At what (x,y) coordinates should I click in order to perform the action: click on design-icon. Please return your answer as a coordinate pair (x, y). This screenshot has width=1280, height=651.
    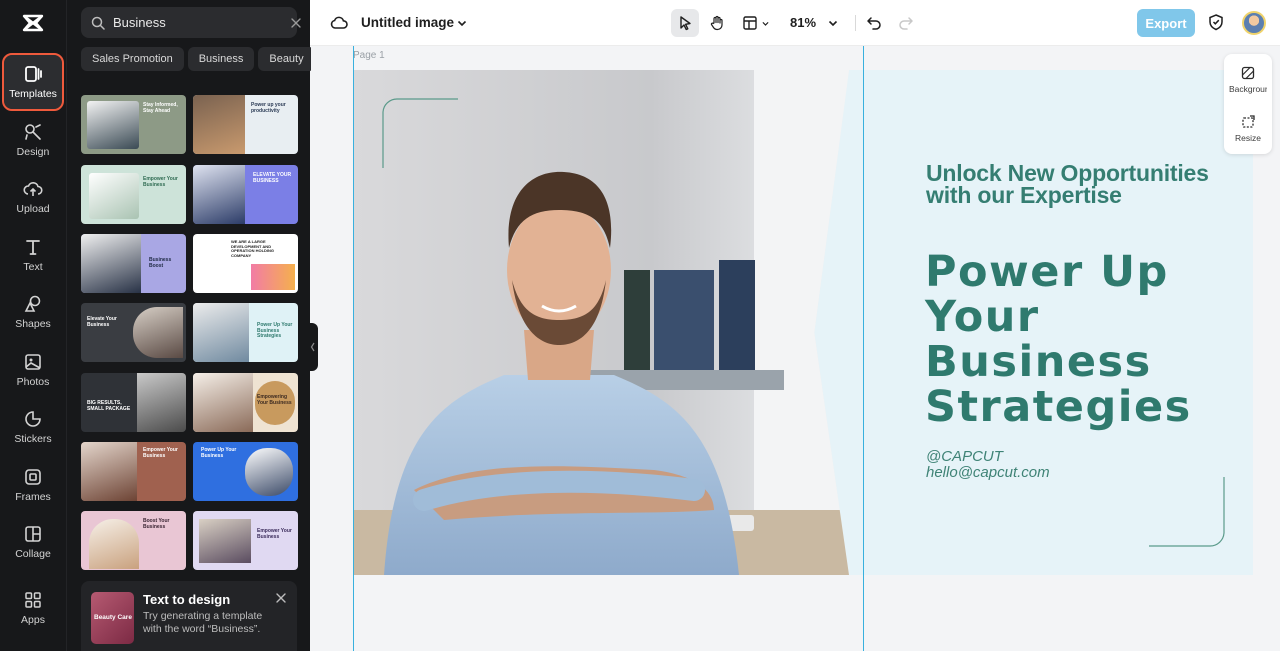
    Looking at the image, I should click on (33, 132).